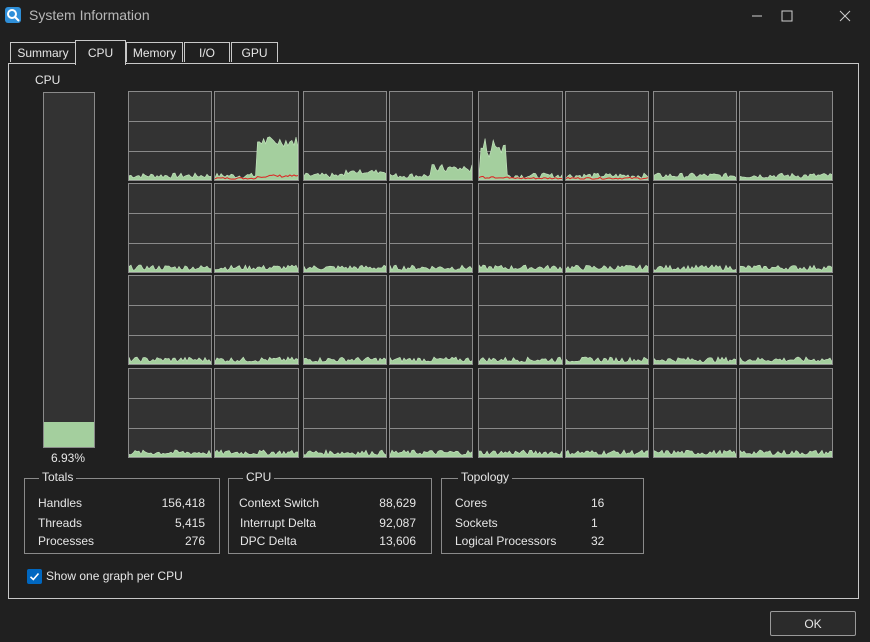  I want to click on maximize-icon, so click(787, 16).